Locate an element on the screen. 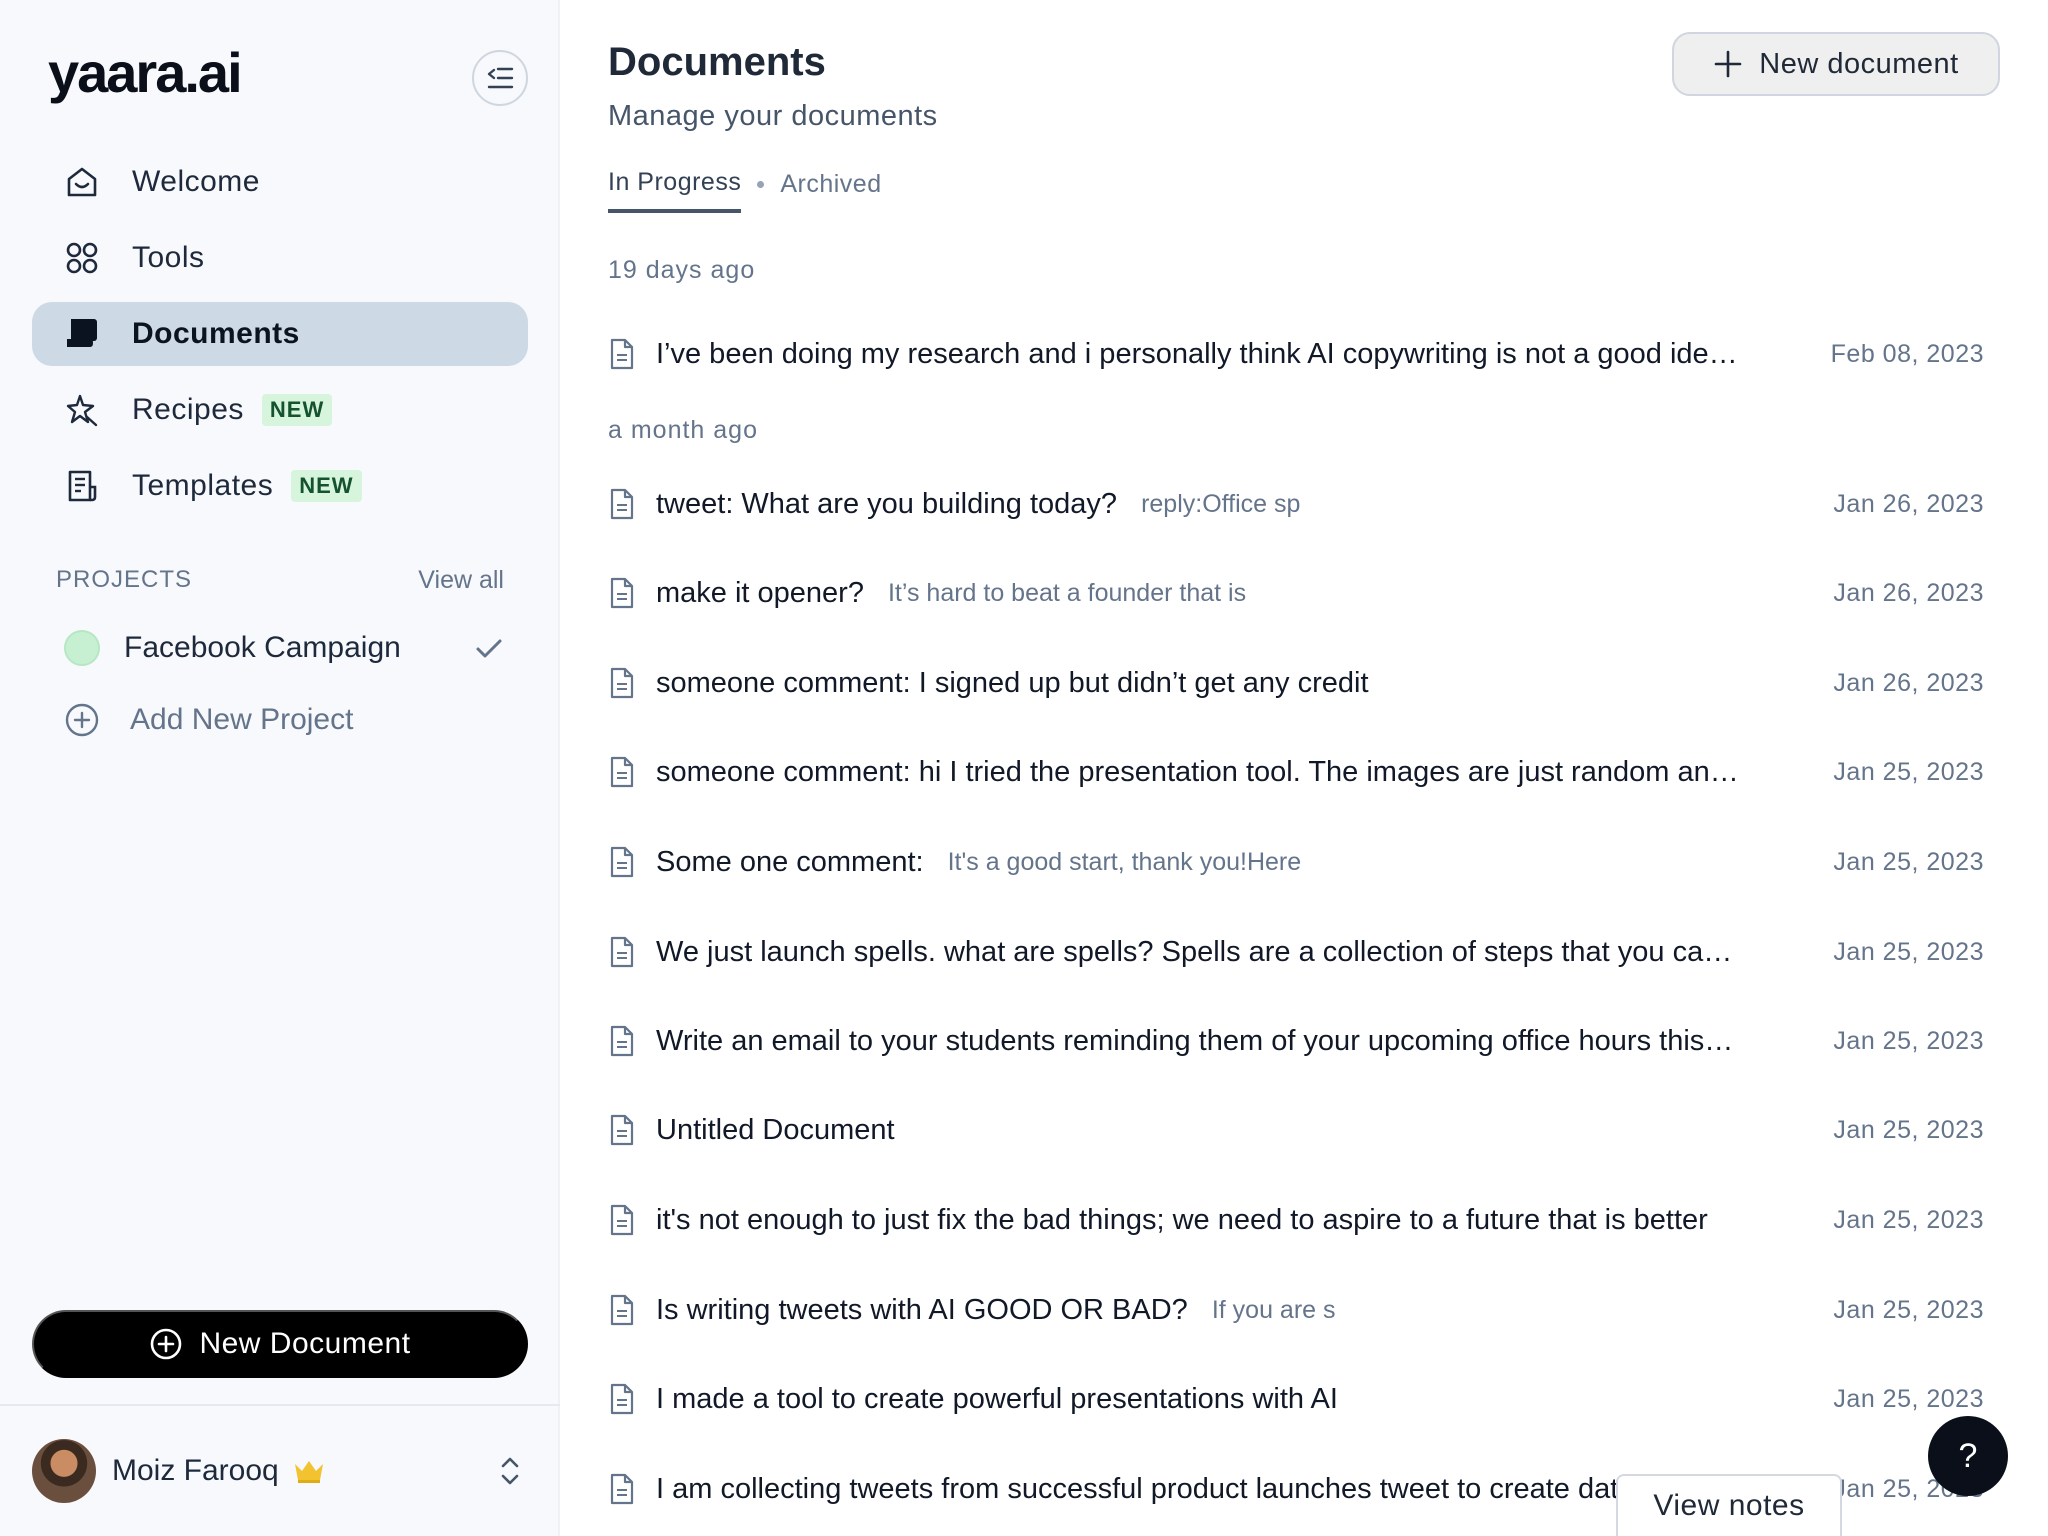 Image resolution: width=2048 pixels, height=1536 pixels. new-document-label: New Document is located at coordinates (305, 1343).